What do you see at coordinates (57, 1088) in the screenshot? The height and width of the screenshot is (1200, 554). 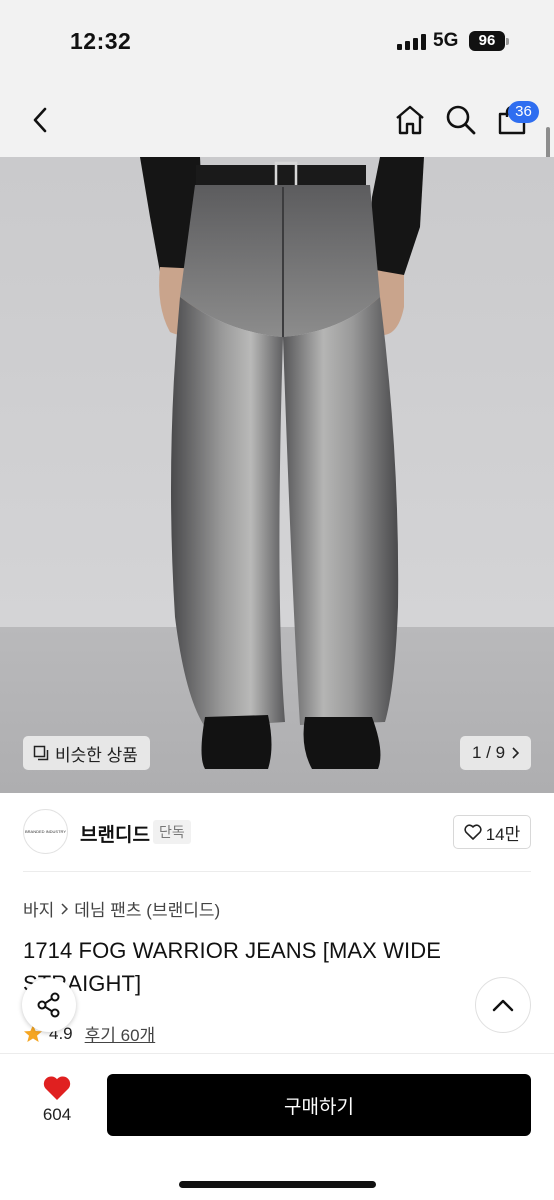 I see `heart-filled-icon` at bounding box center [57, 1088].